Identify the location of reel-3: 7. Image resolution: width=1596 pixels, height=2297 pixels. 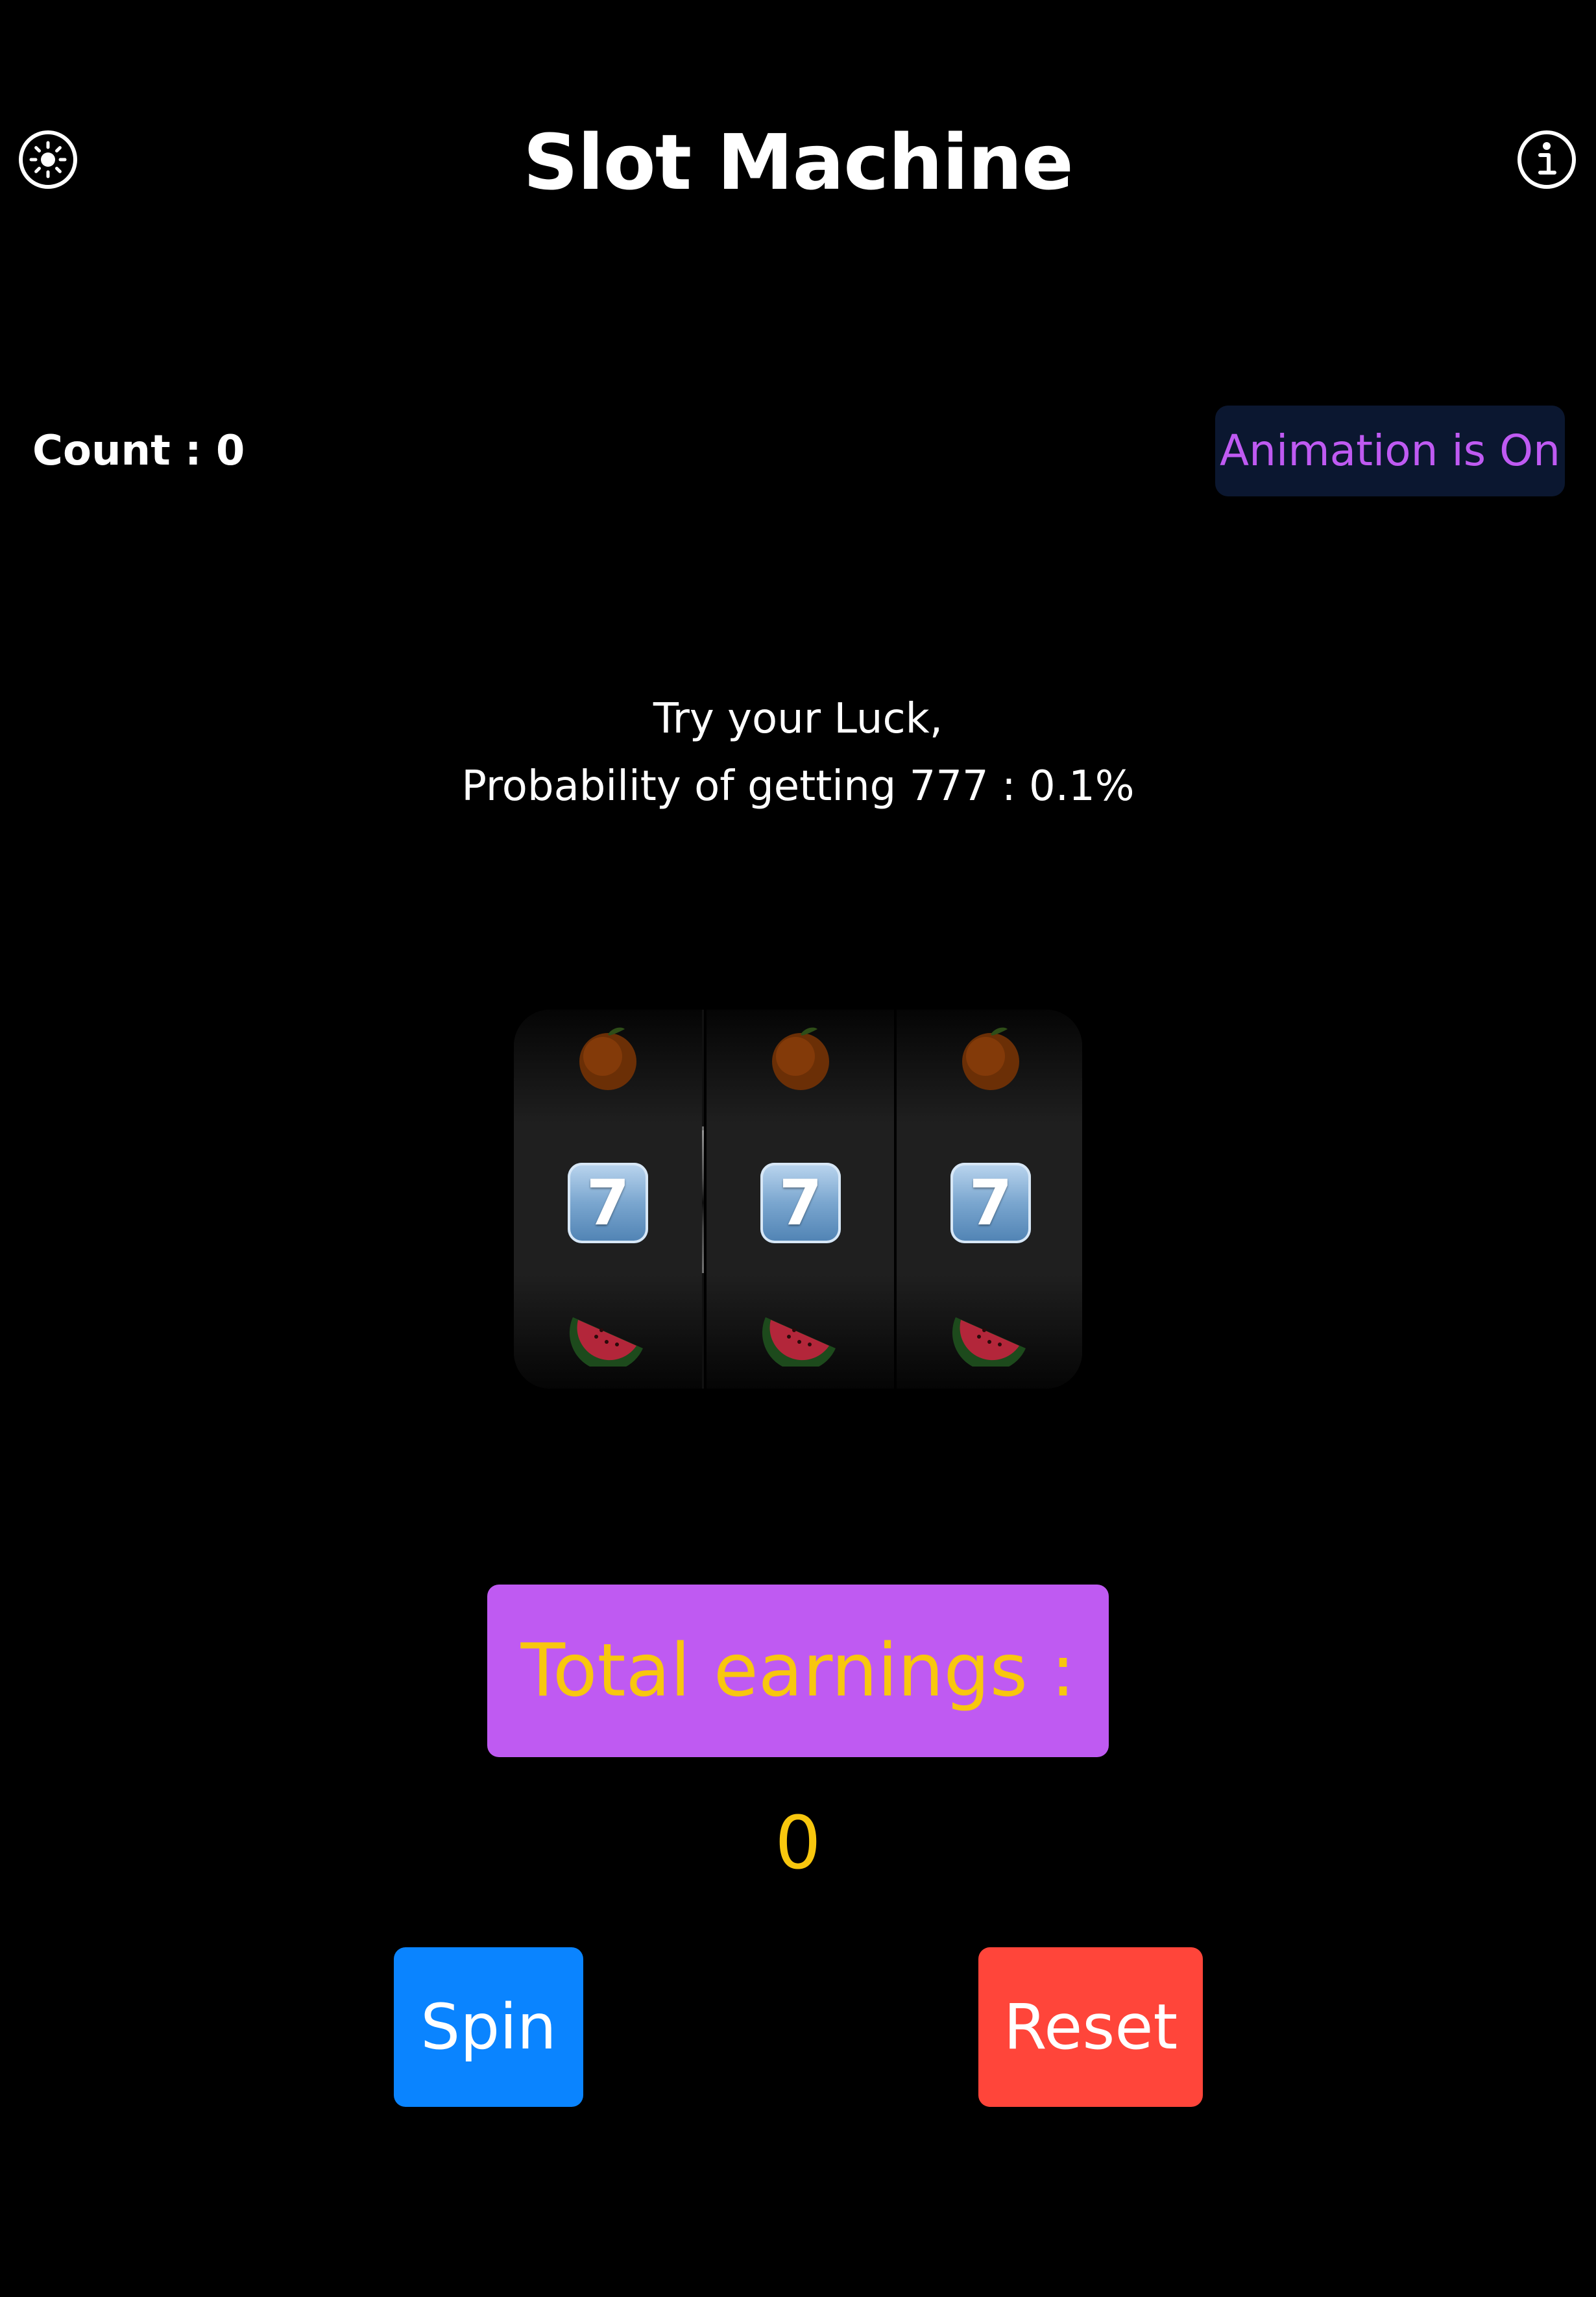
(988, 1199).